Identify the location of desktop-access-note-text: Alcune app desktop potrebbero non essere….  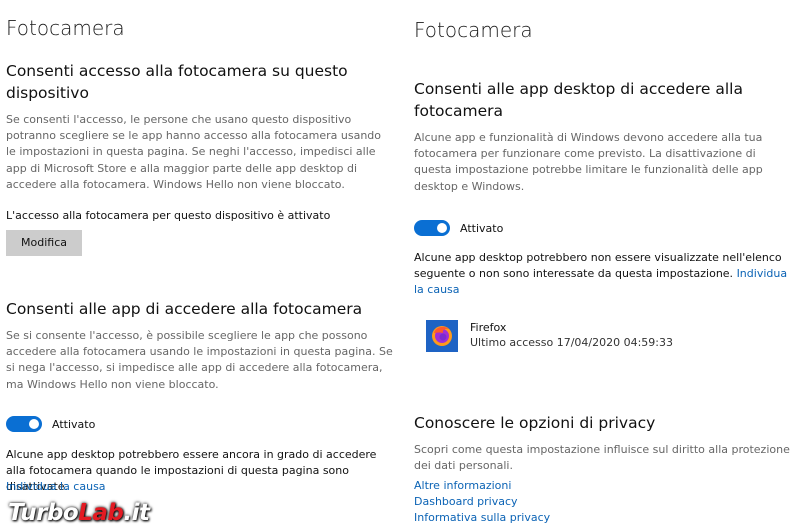
(598, 266).